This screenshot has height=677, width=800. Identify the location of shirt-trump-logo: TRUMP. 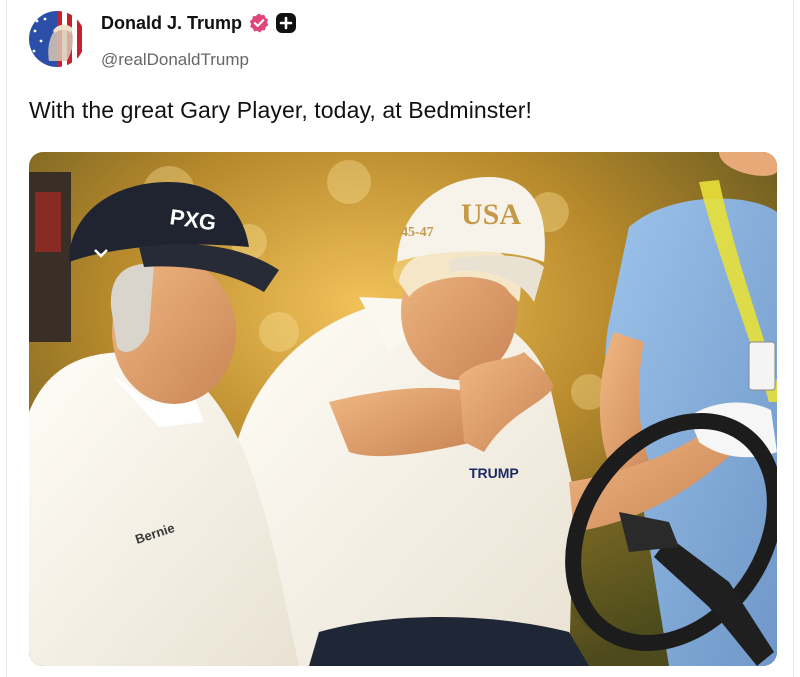
(494, 473).